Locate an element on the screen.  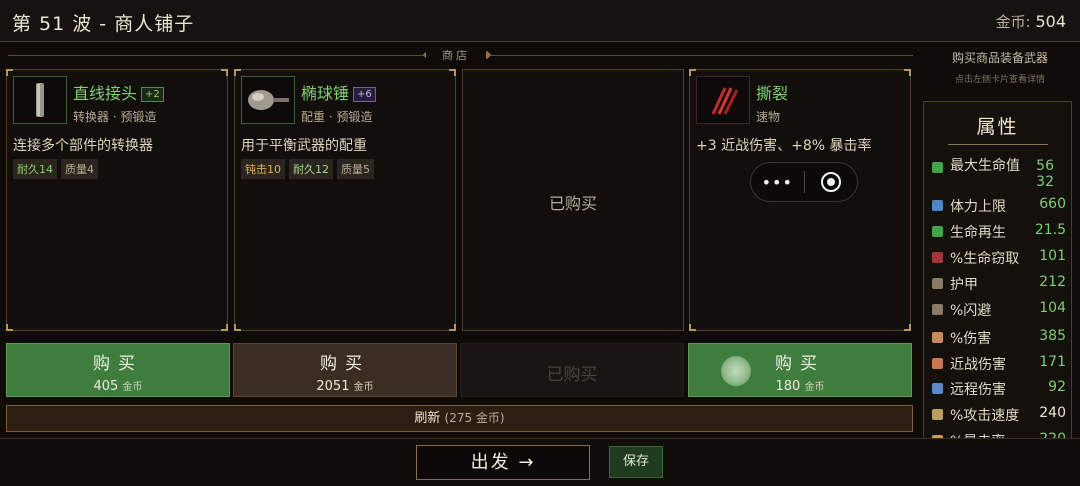
gold-label: 金币: is located at coordinates (1013, 22).